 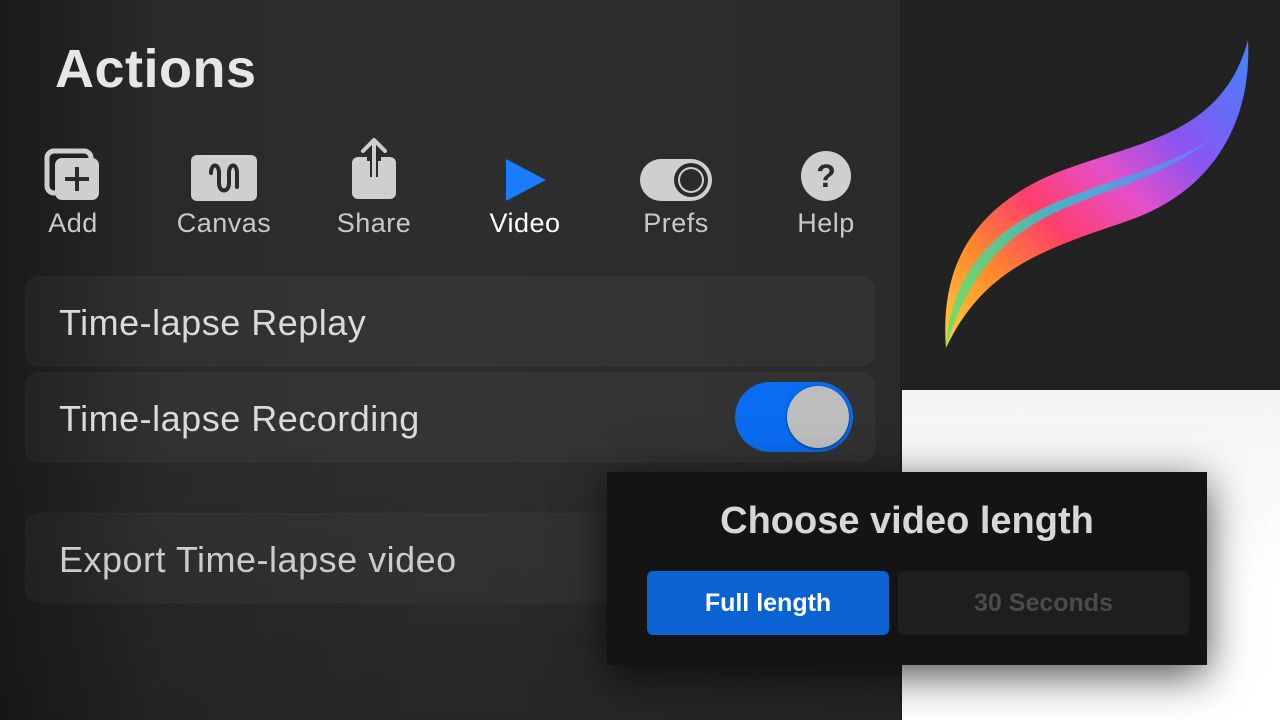 What do you see at coordinates (73, 223) in the screenshot?
I see `tab-label-add: Add` at bounding box center [73, 223].